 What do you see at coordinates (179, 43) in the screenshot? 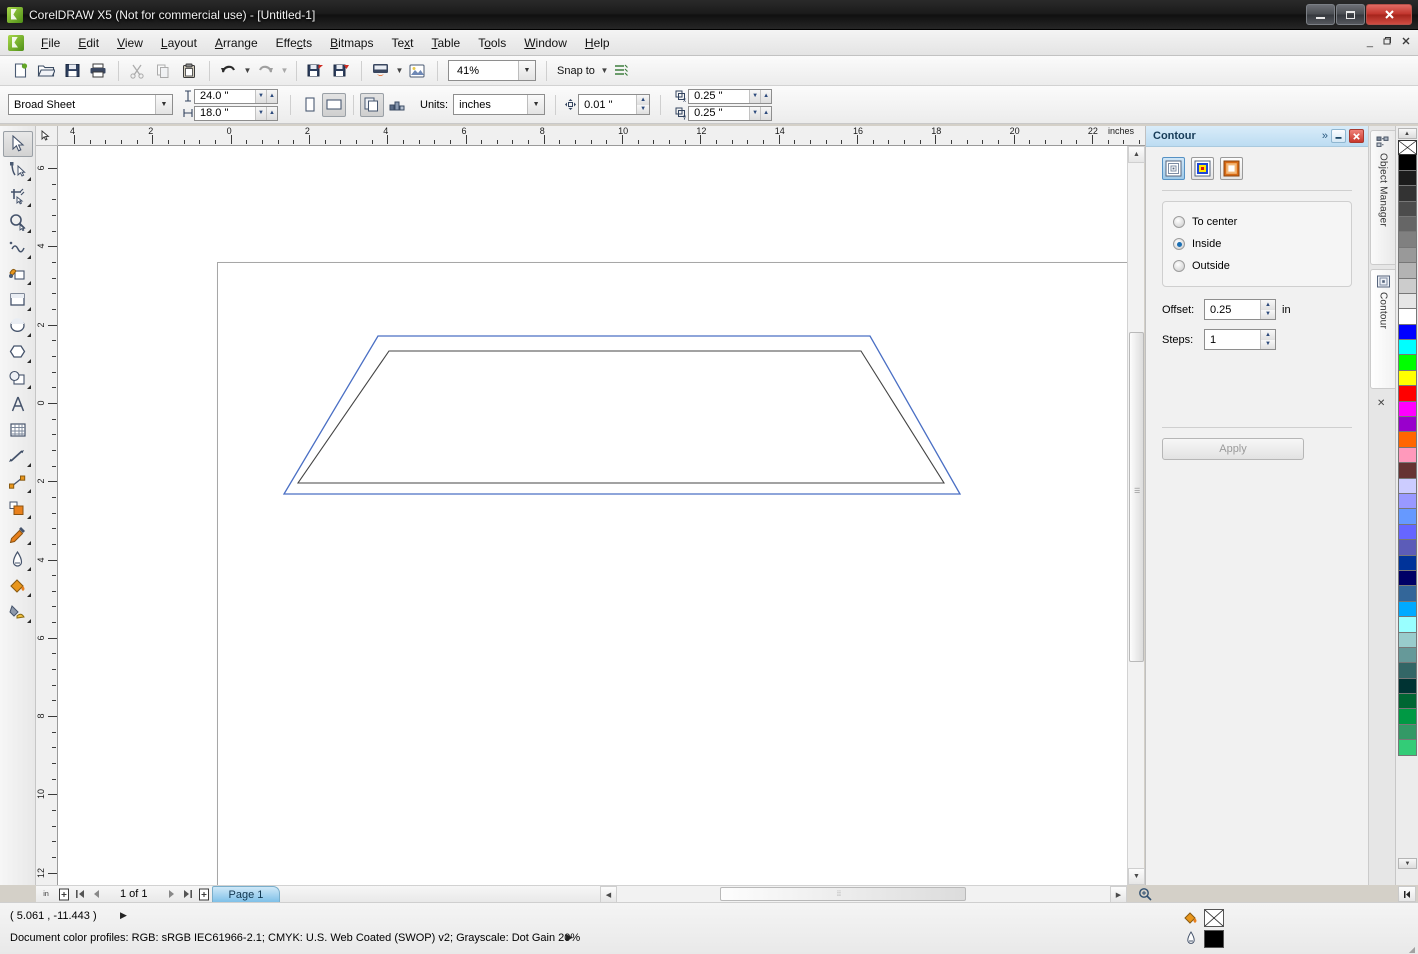
I see `menu-layout: Layout` at bounding box center [179, 43].